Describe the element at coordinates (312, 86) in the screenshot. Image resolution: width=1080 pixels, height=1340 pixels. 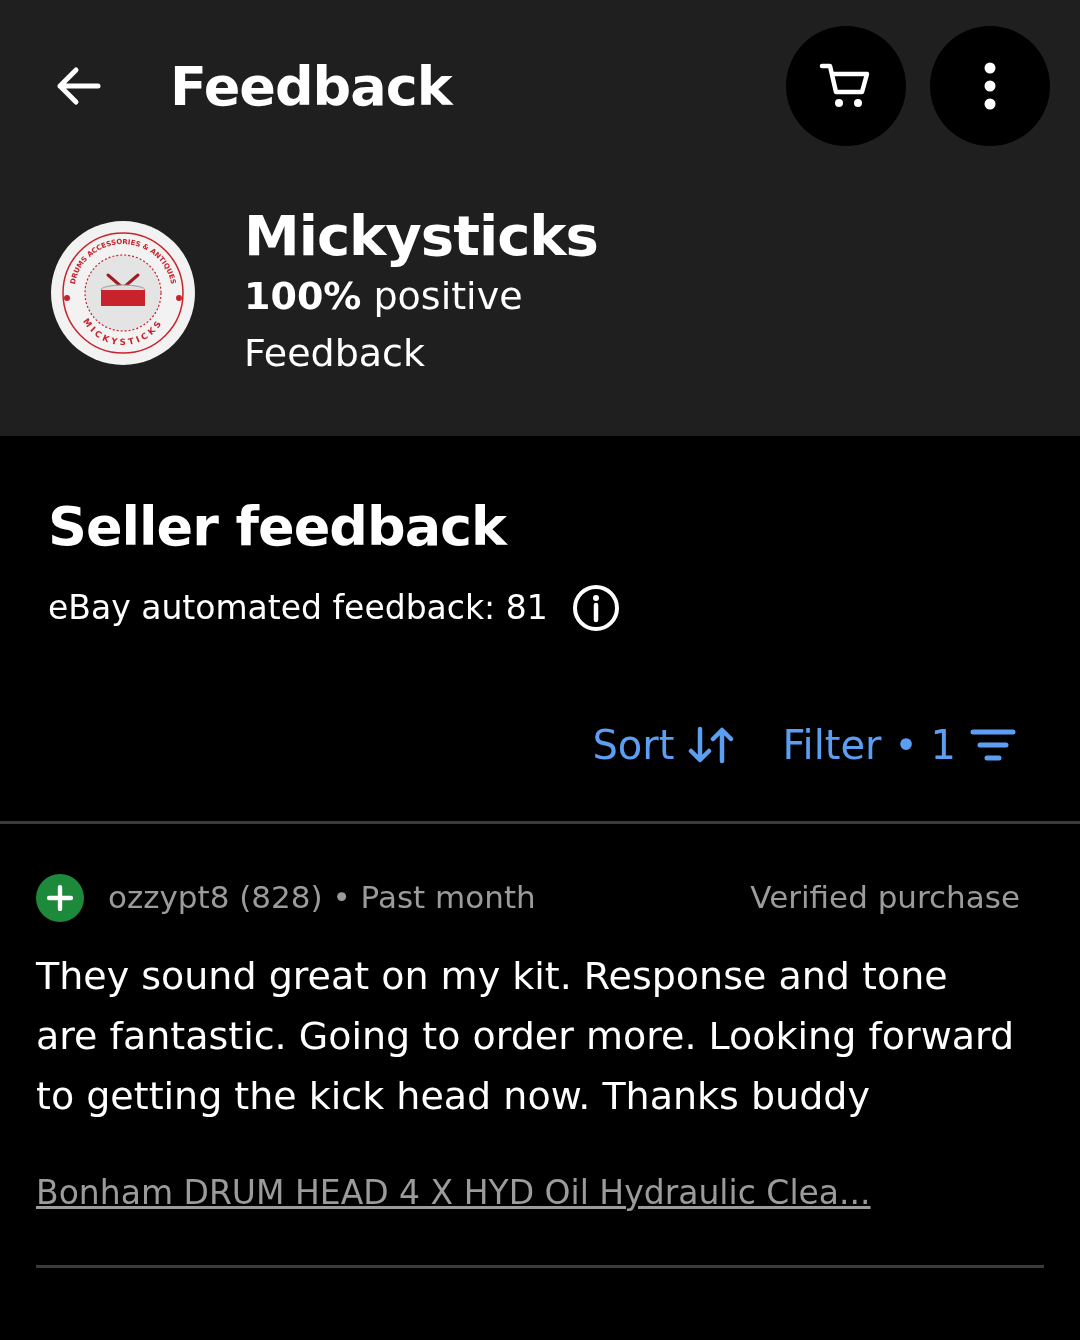
I see `page-title: Feedback` at that location.